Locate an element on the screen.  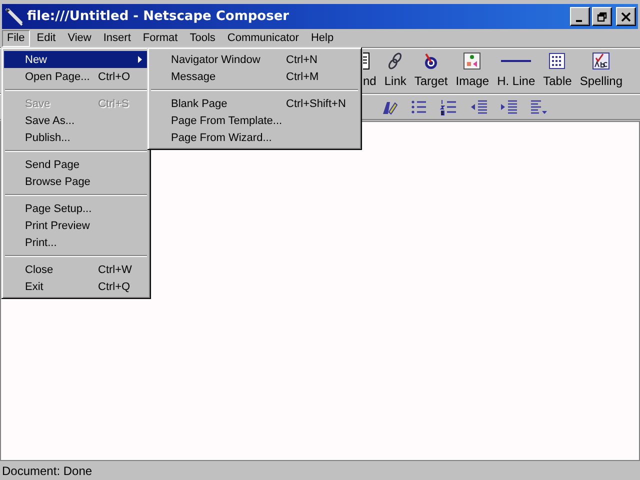
menu-item: Navigator Window Ctrl+N is located at coordinates (254, 59).